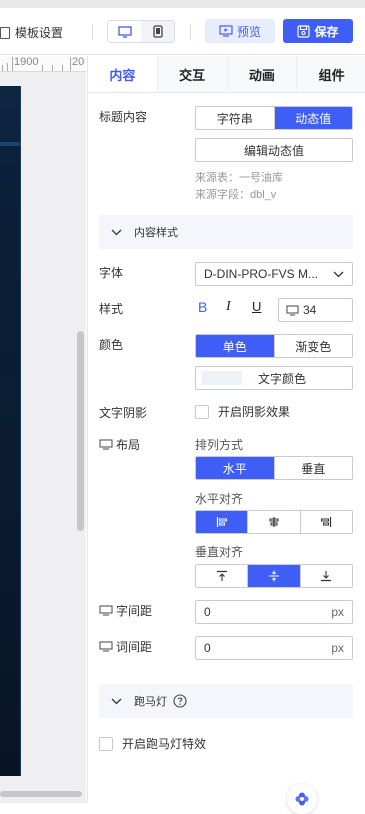 The height and width of the screenshot is (814, 365). What do you see at coordinates (219, 552) in the screenshot?
I see `vertical-align-label: 垂直对齐` at bounding box center [219, 552].